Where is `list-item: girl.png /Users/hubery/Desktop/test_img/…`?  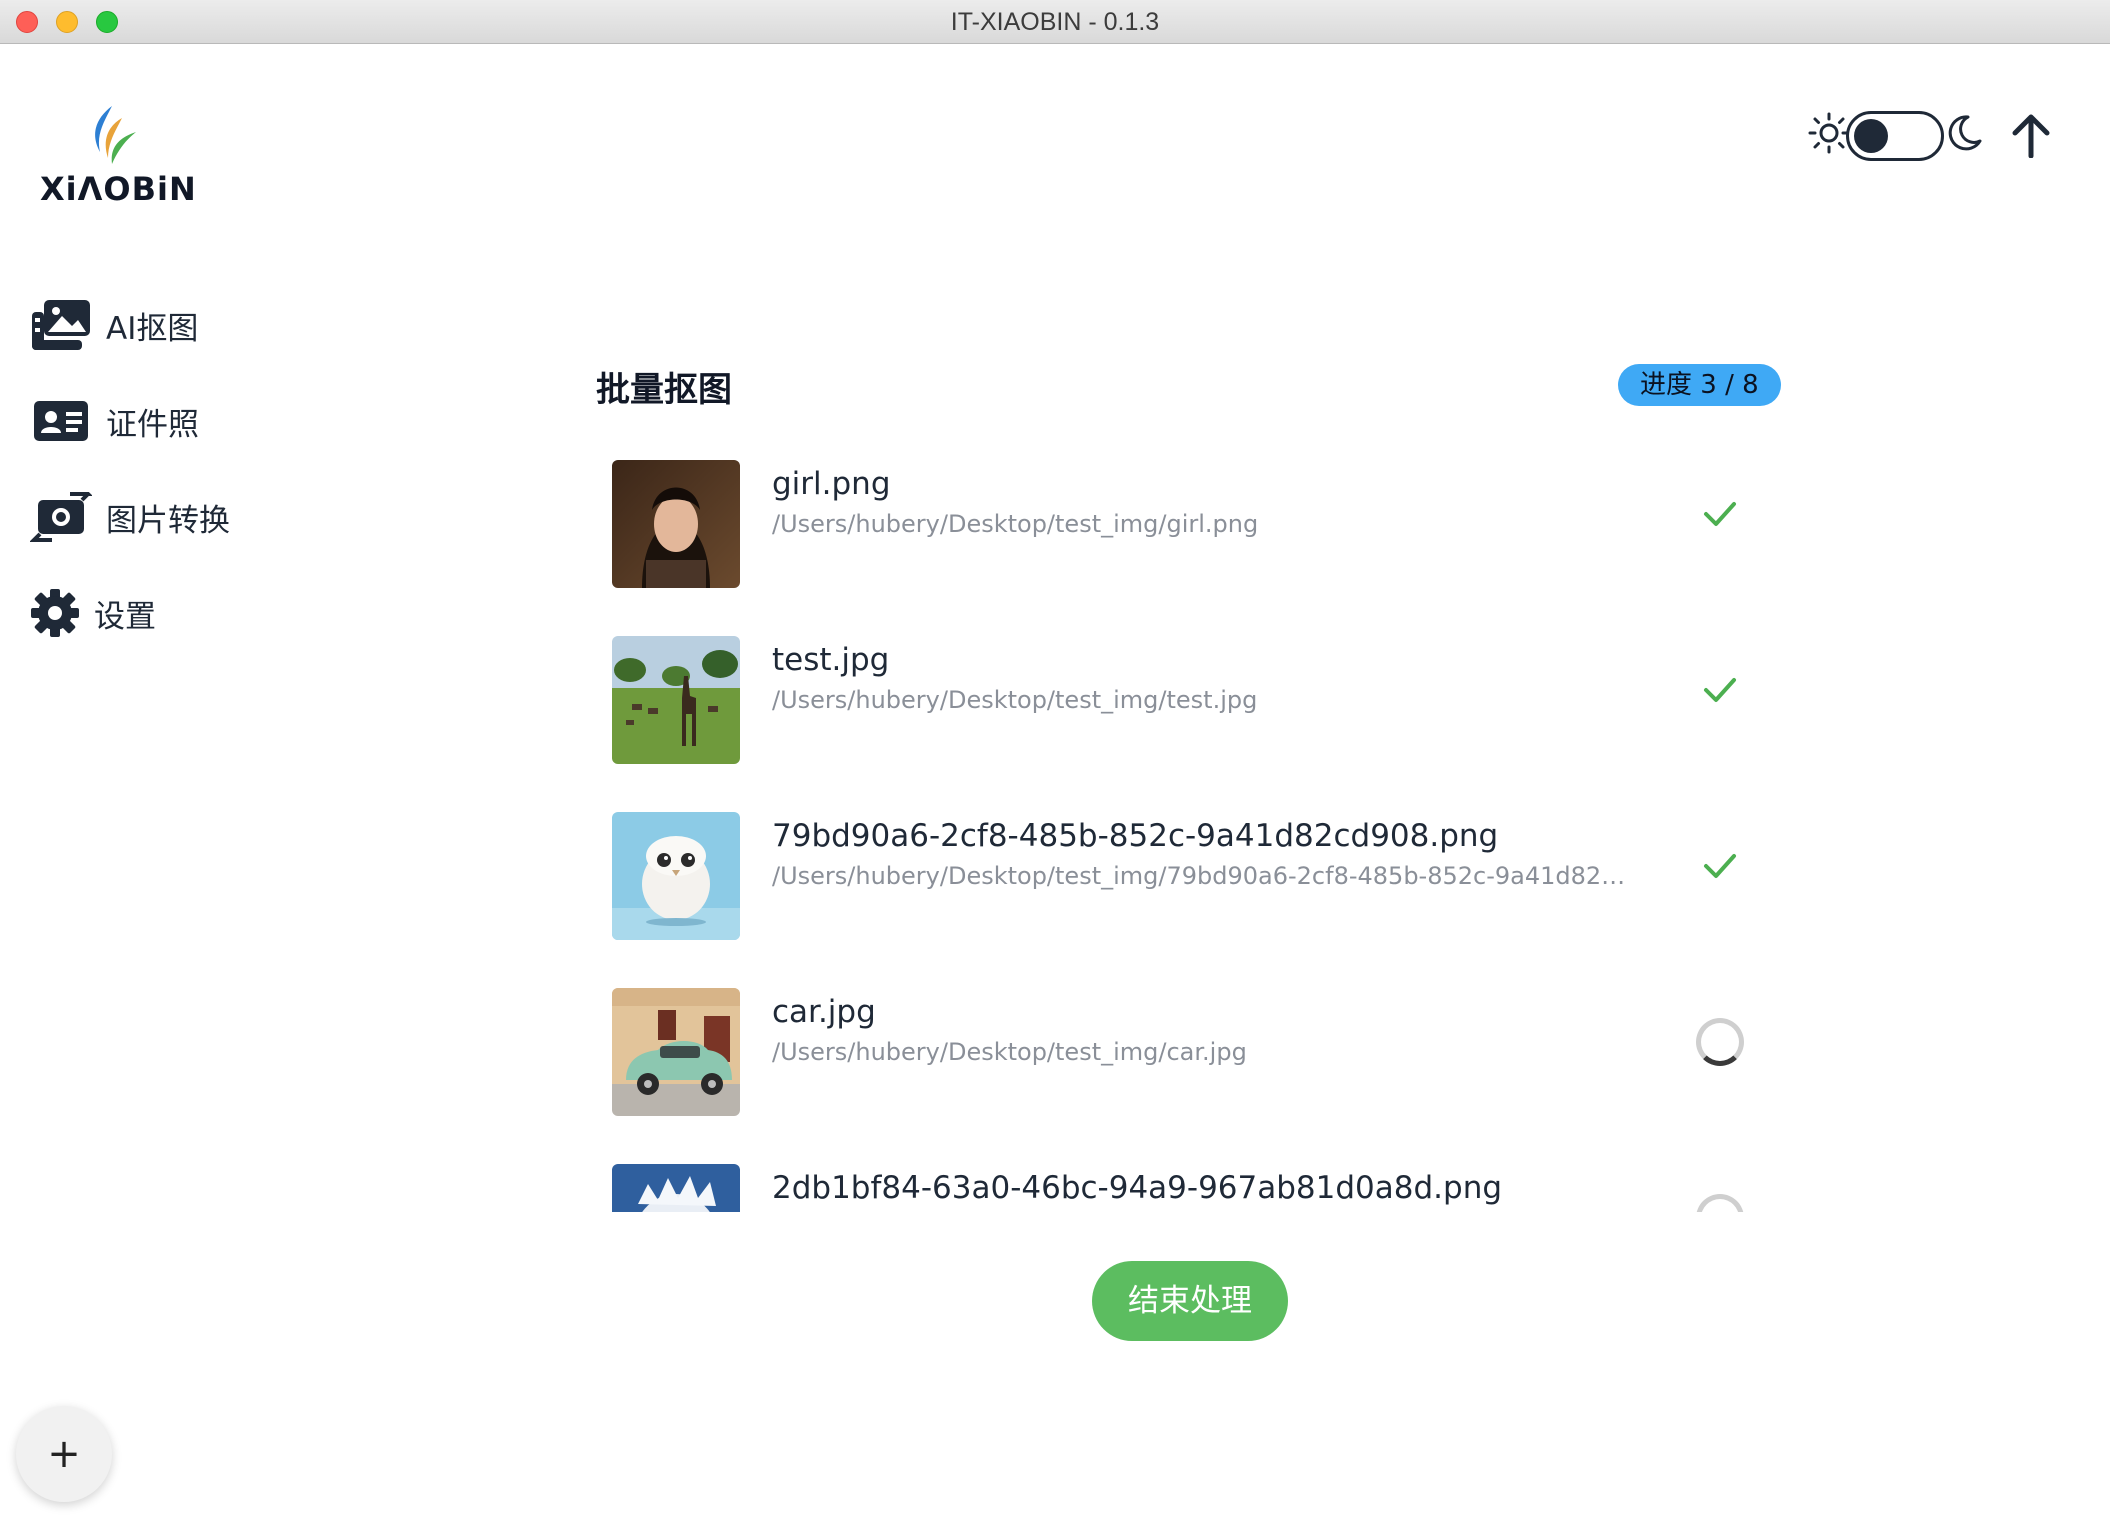
list-item: girl.png /Users/hubery/Desktop/test_img/… is located at coordinates (1200, 528).